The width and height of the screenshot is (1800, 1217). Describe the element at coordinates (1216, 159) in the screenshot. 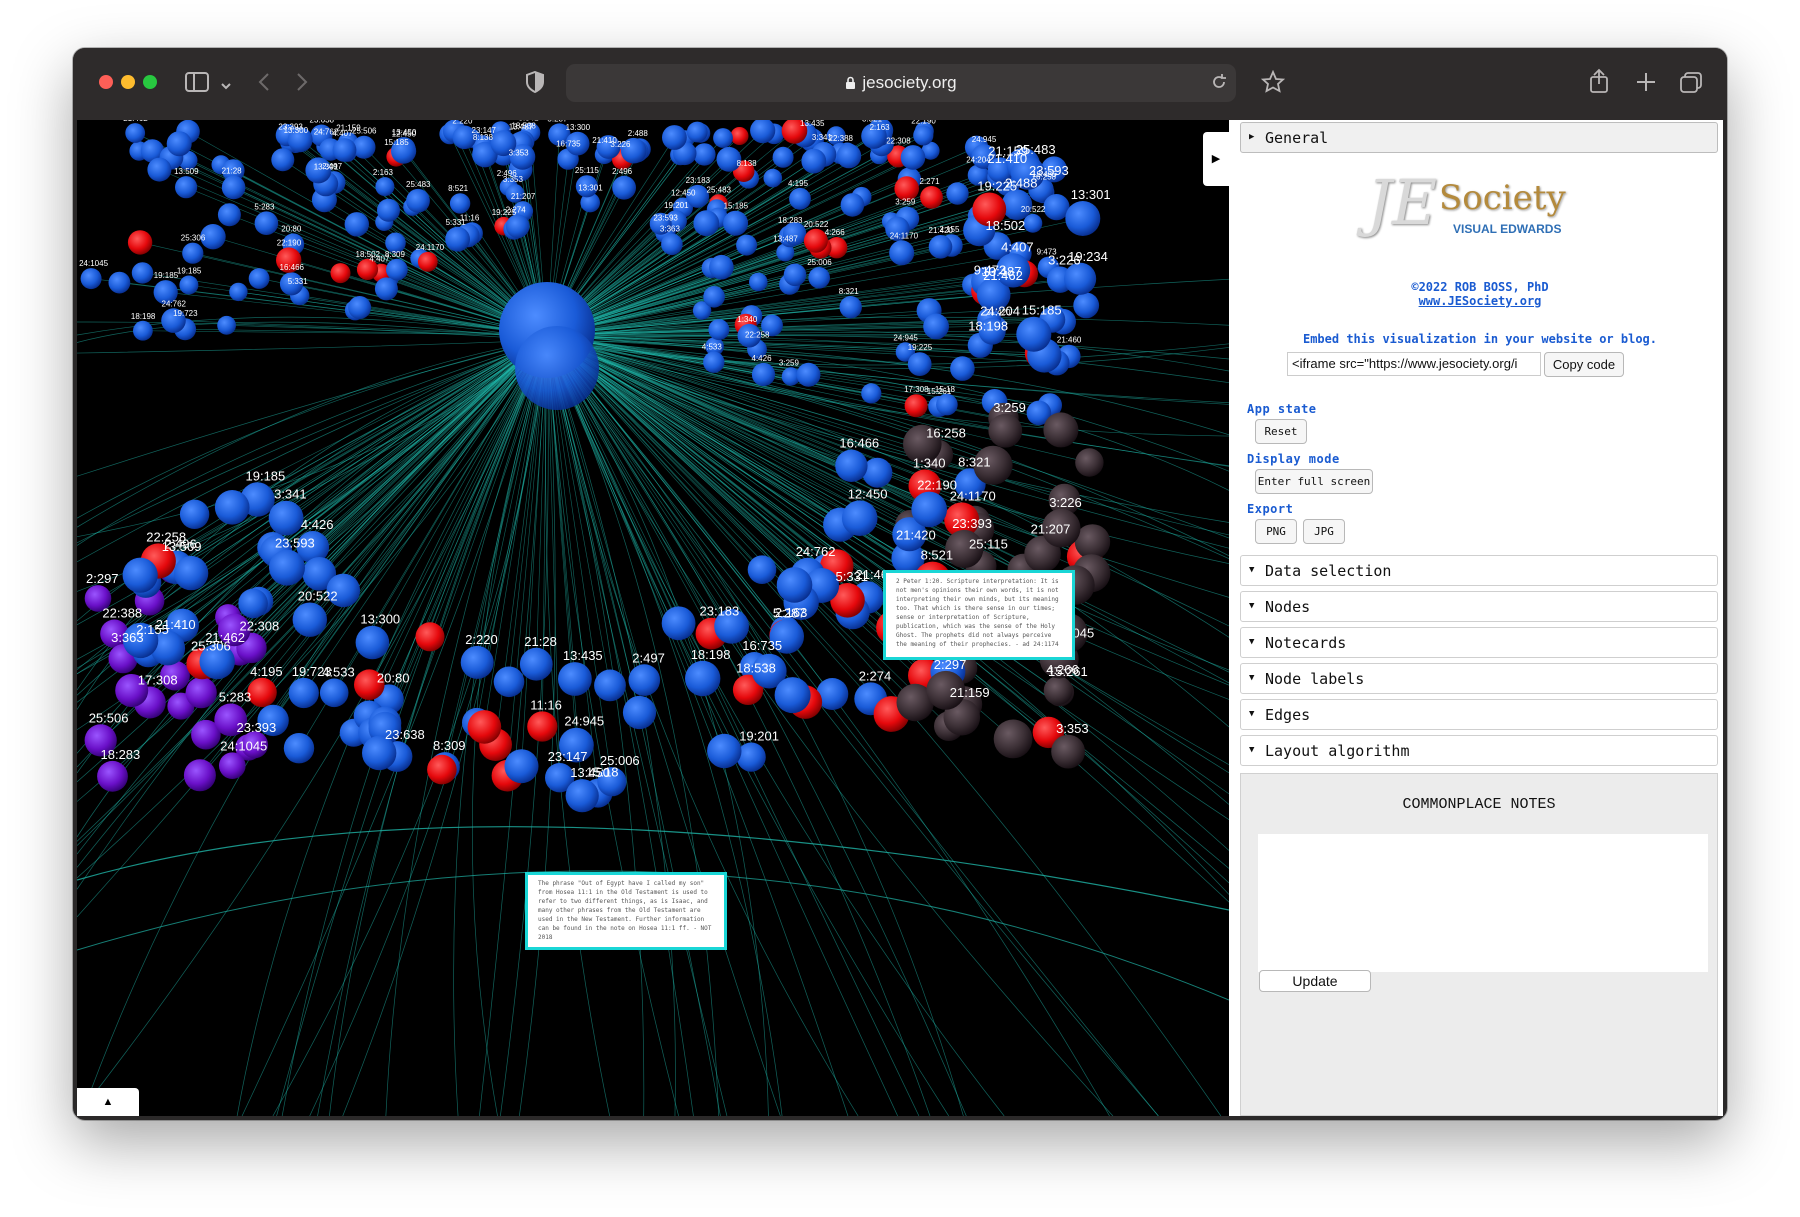

I see `collapse-panel-button: ▶` at that location.